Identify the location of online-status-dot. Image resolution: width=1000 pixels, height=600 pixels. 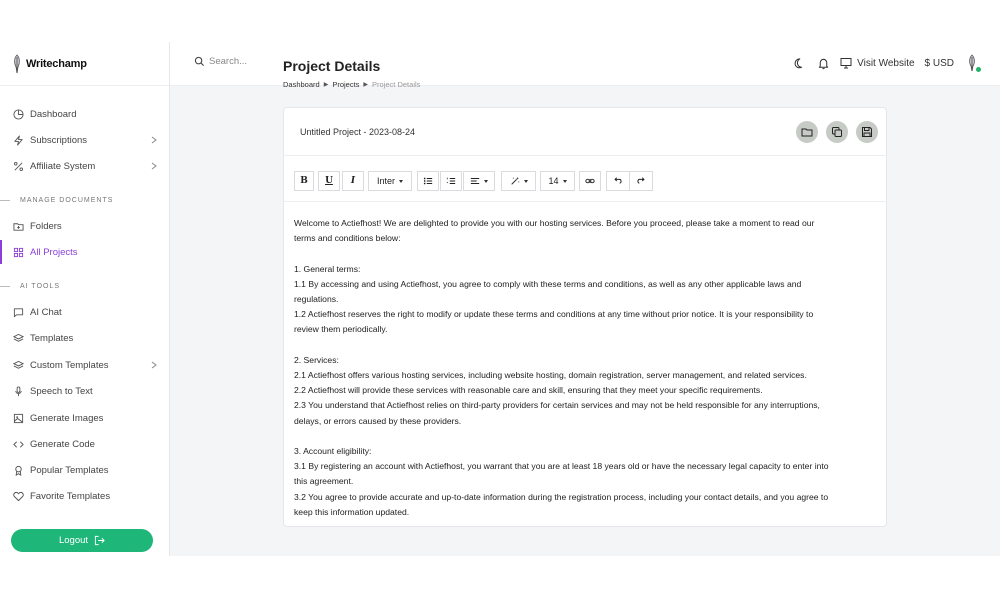
(978, 69).